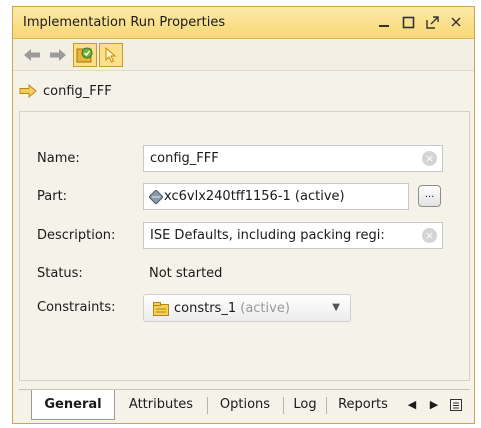 The image size is (481, 428). I want to click on constraints-dropdown: constrs_1 (active) ▼, so click(247, 308).